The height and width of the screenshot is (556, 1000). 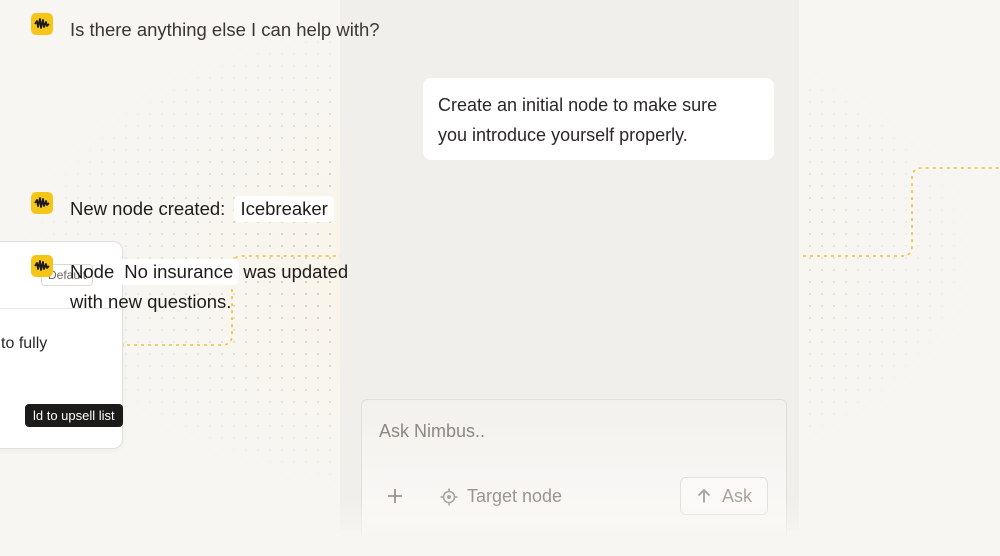 What do you see at coordinates (898, 212) in the screenshot?
I see `connector-right` at bounding box center [898, 212].